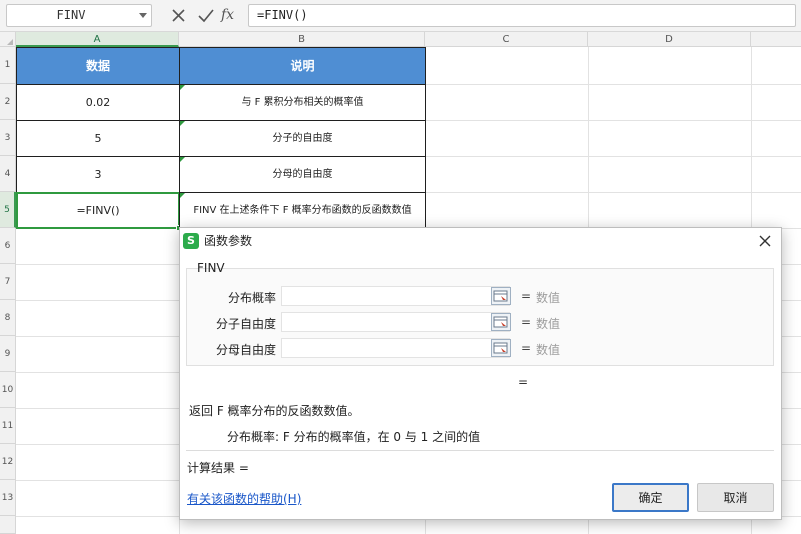  Describe the element at coordinates (302, 174) in the screenshot. I see `table-cell: 分母的自由度` at that location.